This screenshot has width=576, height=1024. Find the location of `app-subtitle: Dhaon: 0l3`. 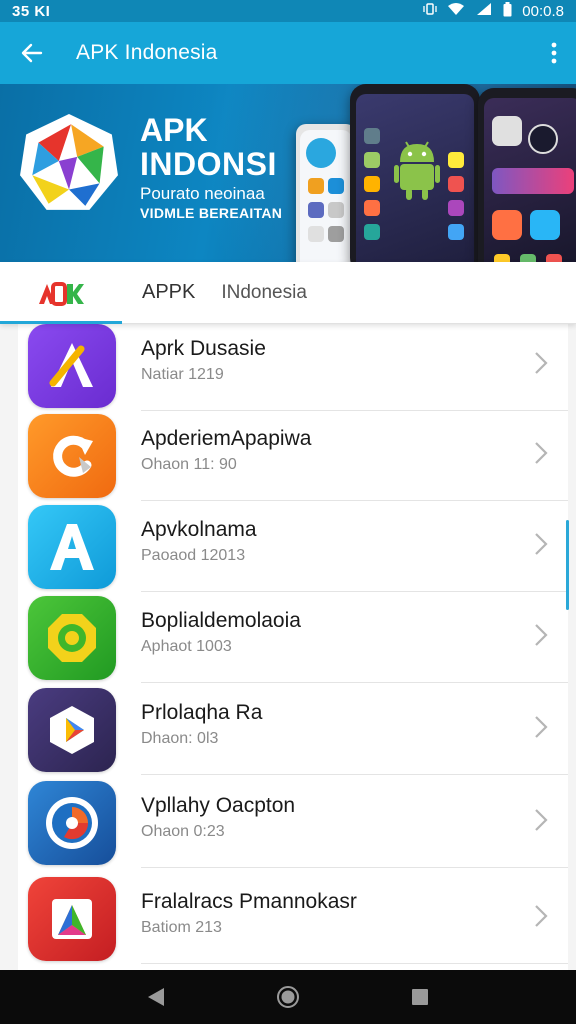

app-subtitle: Dhaon: 0l3 is located at coordinates (180, 738).